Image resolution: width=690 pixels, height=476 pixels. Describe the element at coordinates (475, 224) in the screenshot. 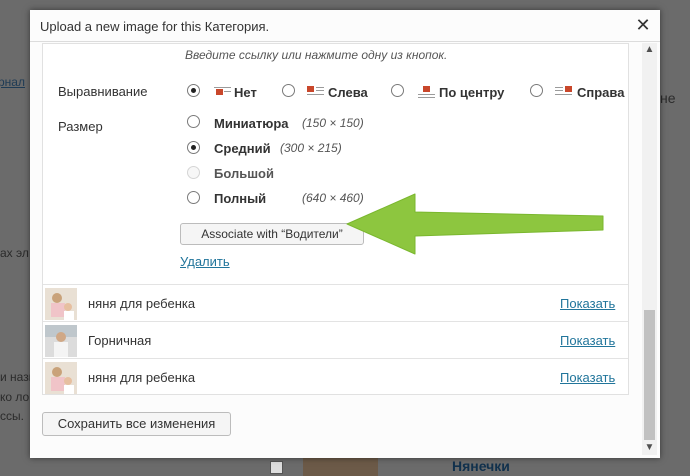

I see `green-arrow-icon` at that location.